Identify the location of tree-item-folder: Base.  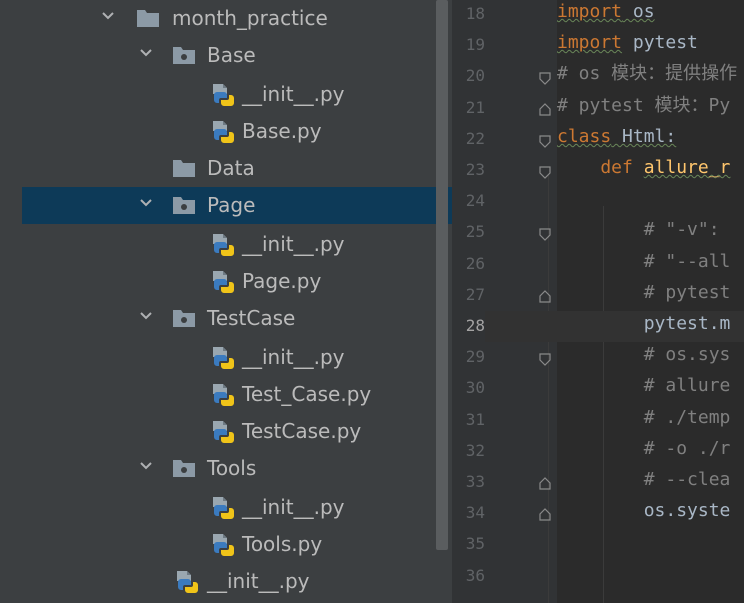
(226, 55).